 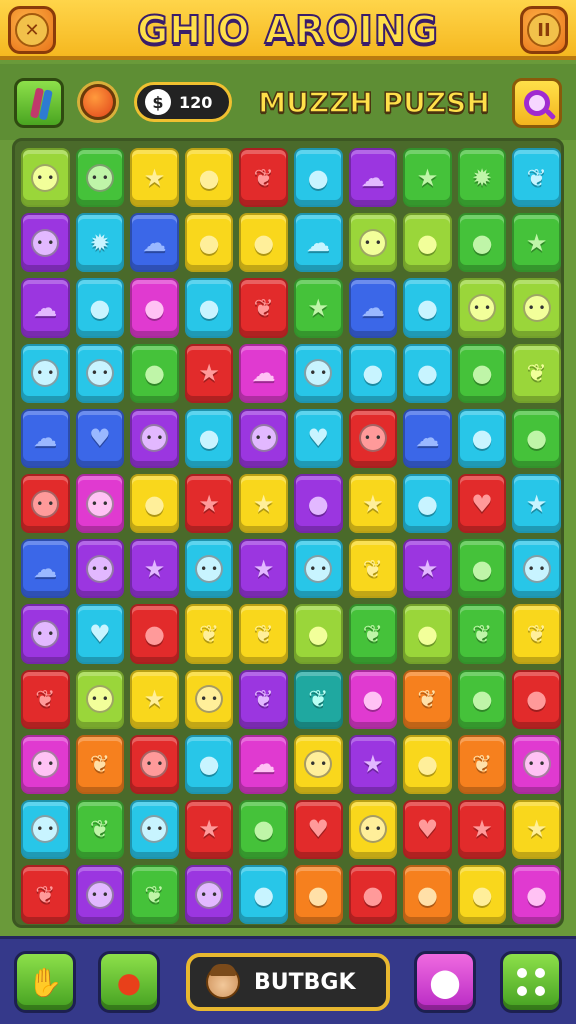 I want to click on pause-button: II, so click(x=544, y=30).